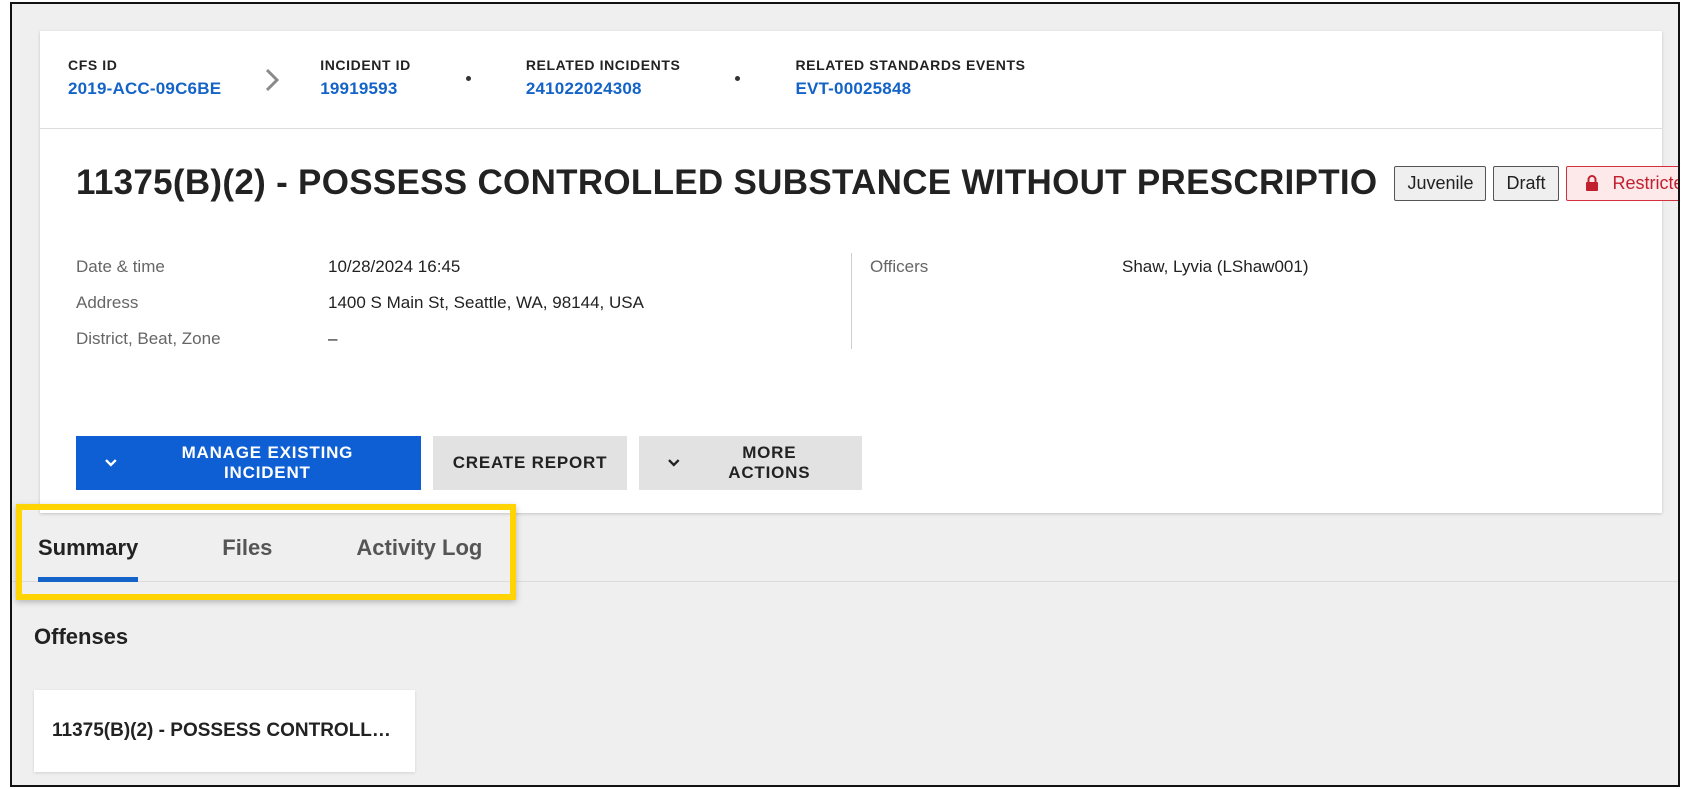 This screenshot has width=1682, height=789. What do you see at coordinates (603, 65) in the screenshot?
I see `crumb-label: RELATED INCIDENTS` at bounding box center [603, 65].